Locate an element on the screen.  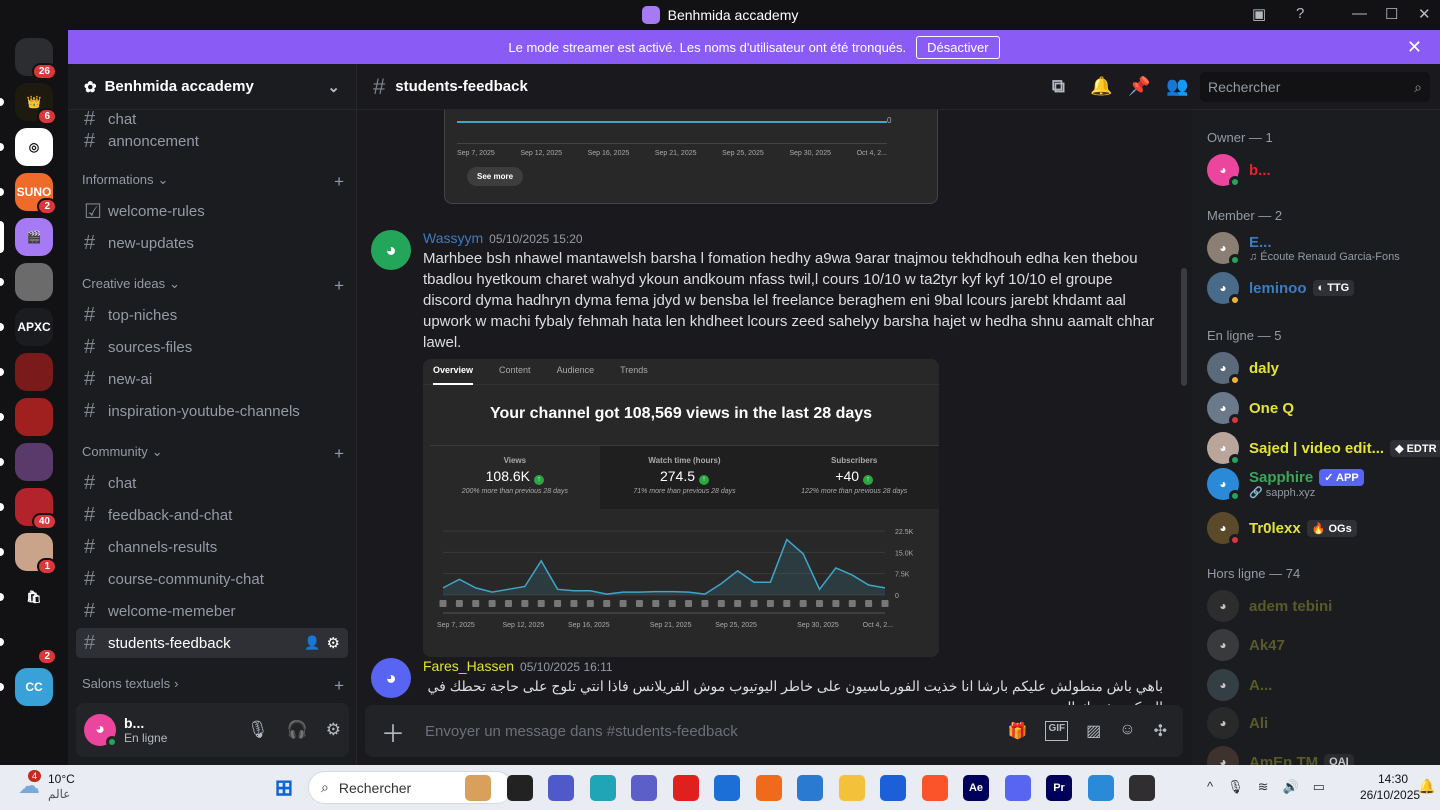
server-icon: SUNO 2 is located at coordinates (36, 194).